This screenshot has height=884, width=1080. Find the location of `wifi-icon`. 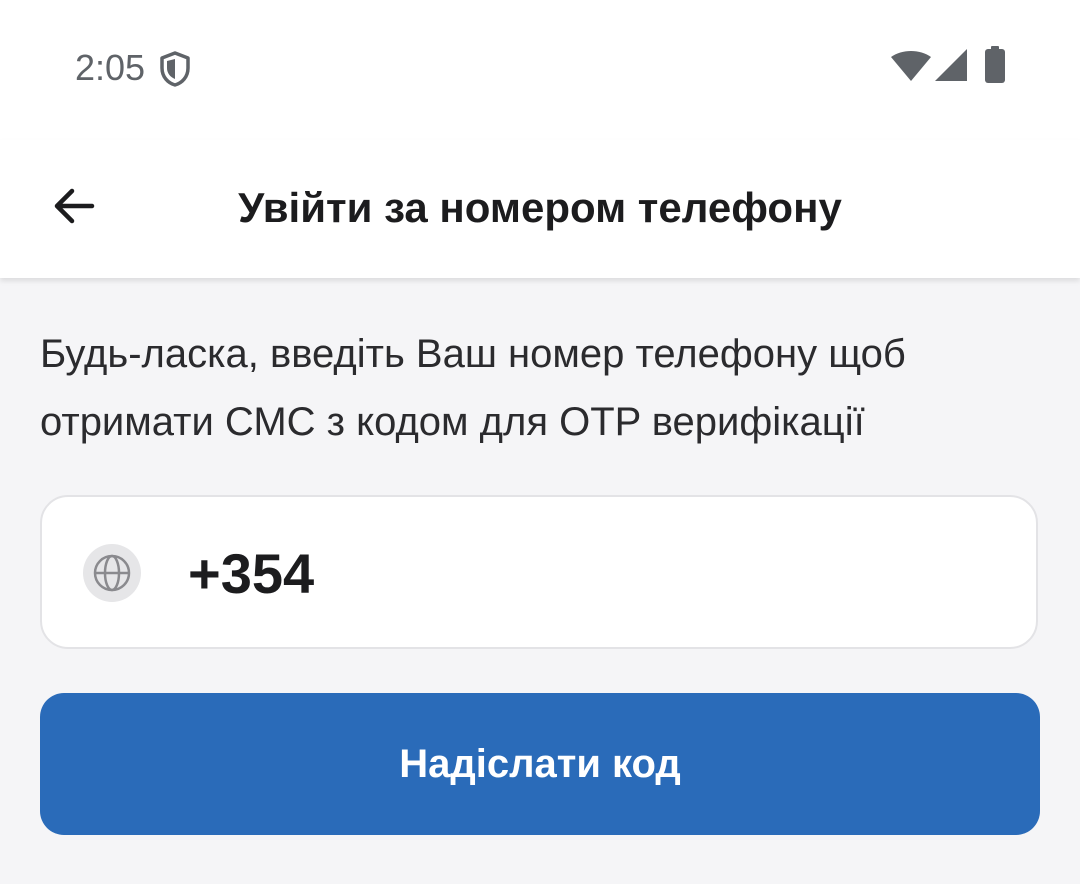

wifi-icon is located at coordinates (911, 66).